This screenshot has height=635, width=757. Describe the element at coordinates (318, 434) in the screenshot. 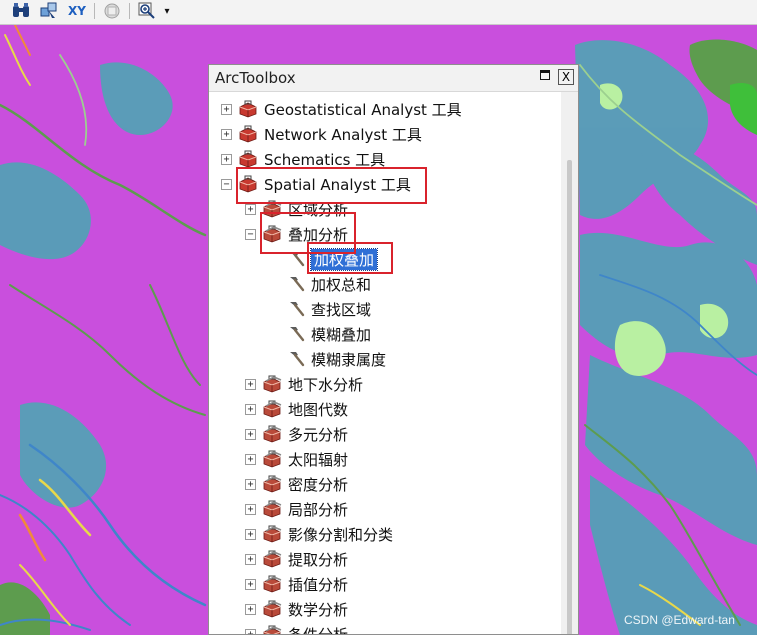

I see `tree-item-label: 多元分析` at that location.